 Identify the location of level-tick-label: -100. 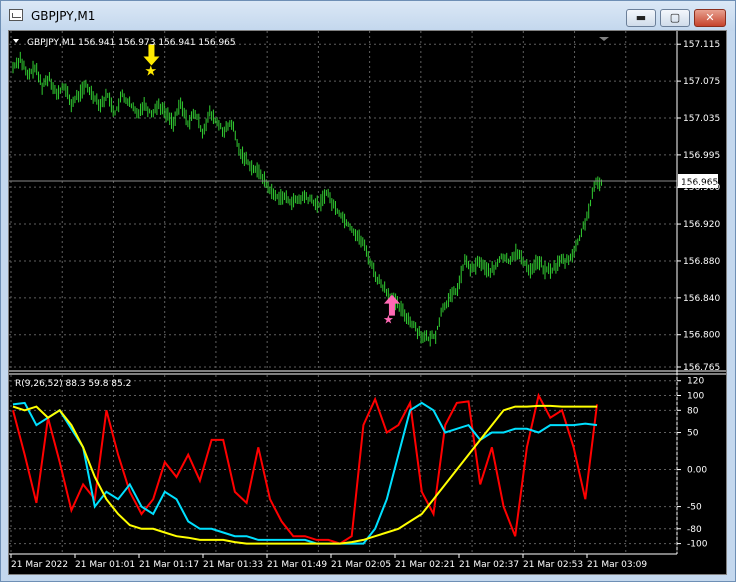
(697, 545).